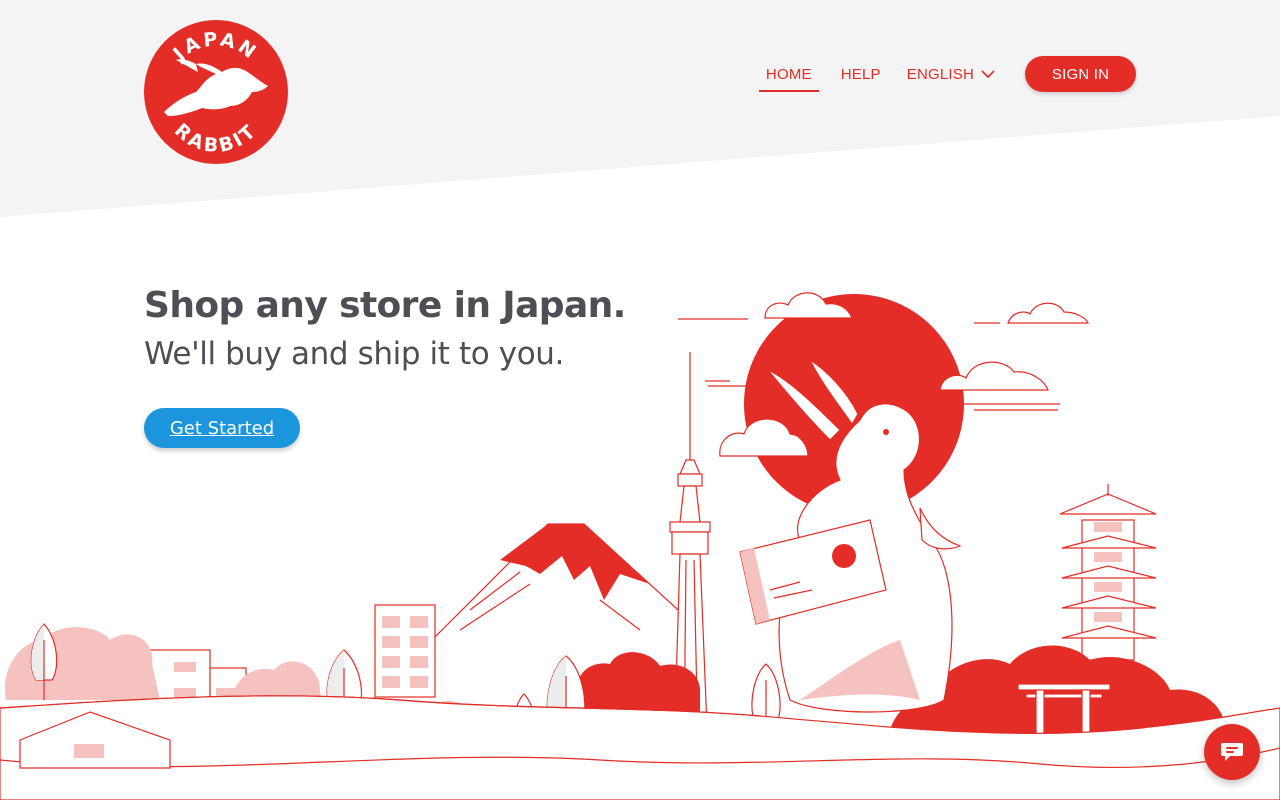 This screenshot has height=800, width=1280. What do you see at coordinates (222, 428) in the screenshot?
I see `get-started-button: Get Started` at bounding box center [222, 428].